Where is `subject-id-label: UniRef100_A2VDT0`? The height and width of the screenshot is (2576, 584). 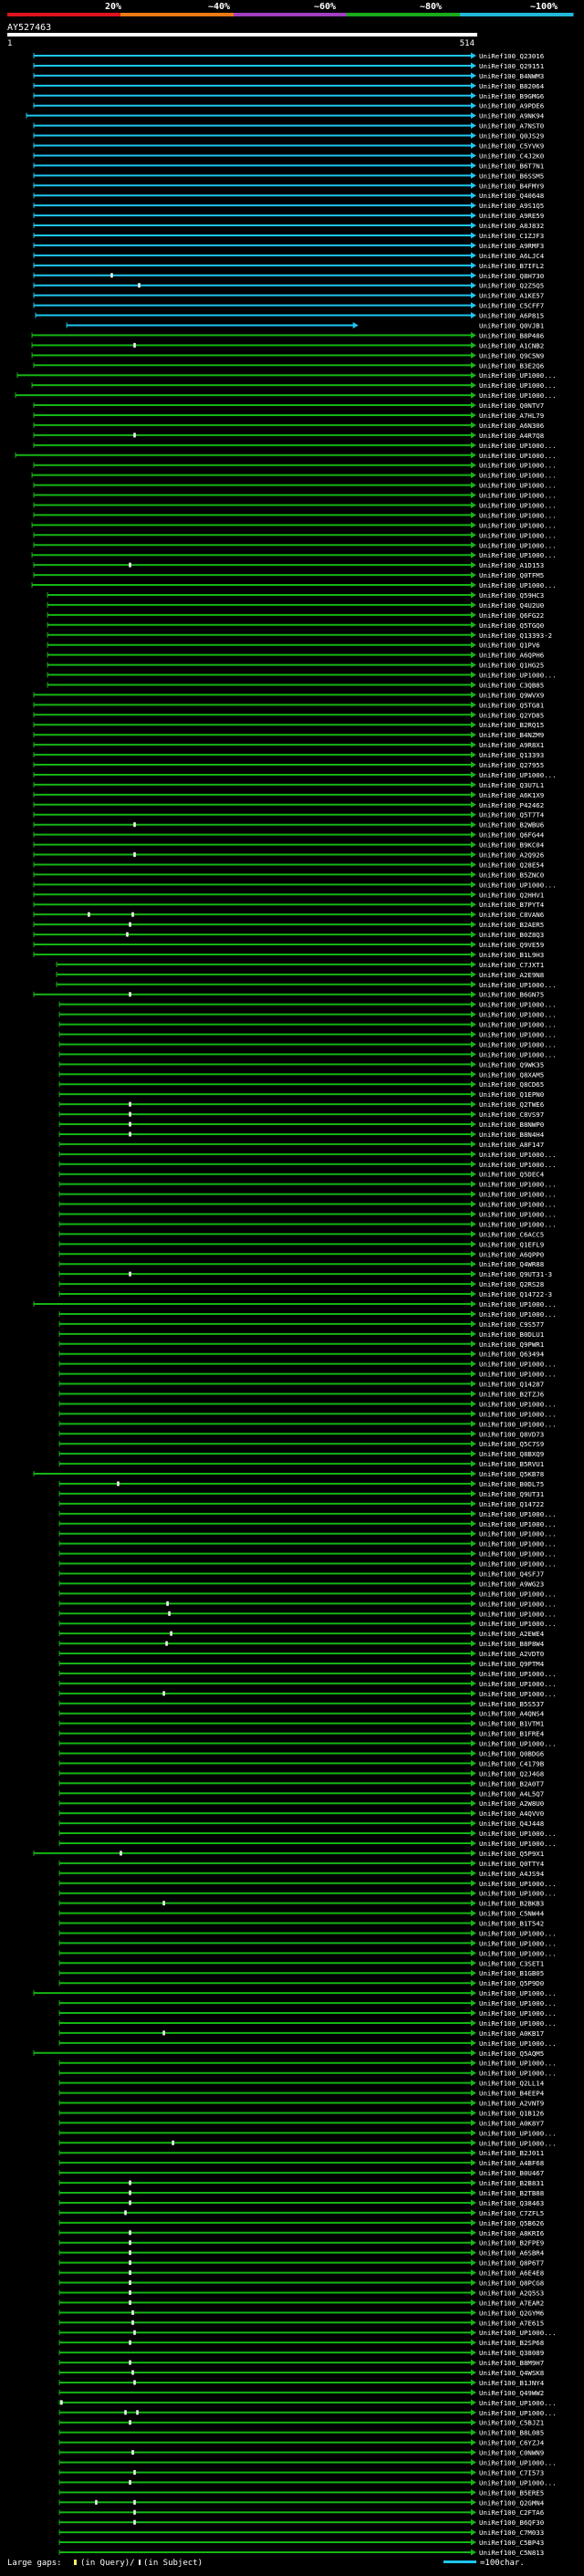 subject-id-label: UniRef100_A2VDT0 is located at coordinates (511, 1654).